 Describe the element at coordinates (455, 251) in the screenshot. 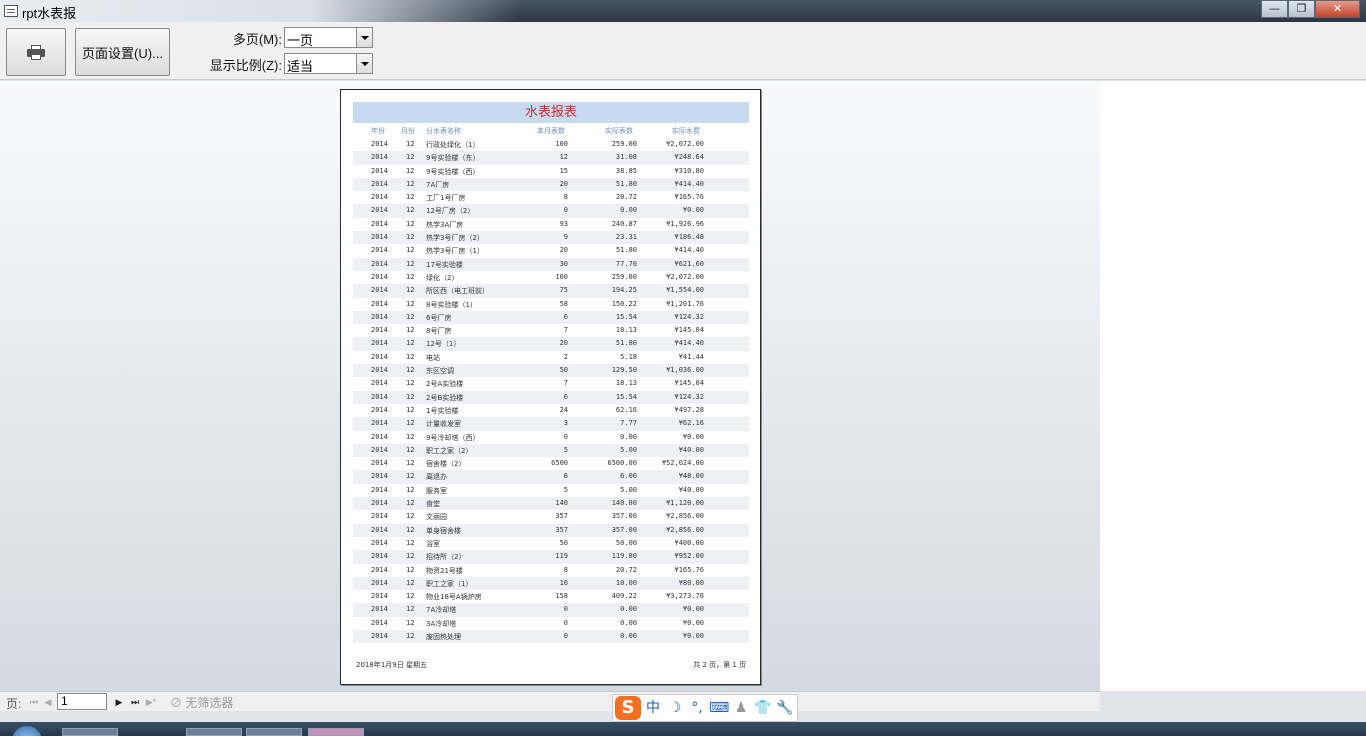

I see `cell-meter-name: 热学3号厂房（1）` at that location.